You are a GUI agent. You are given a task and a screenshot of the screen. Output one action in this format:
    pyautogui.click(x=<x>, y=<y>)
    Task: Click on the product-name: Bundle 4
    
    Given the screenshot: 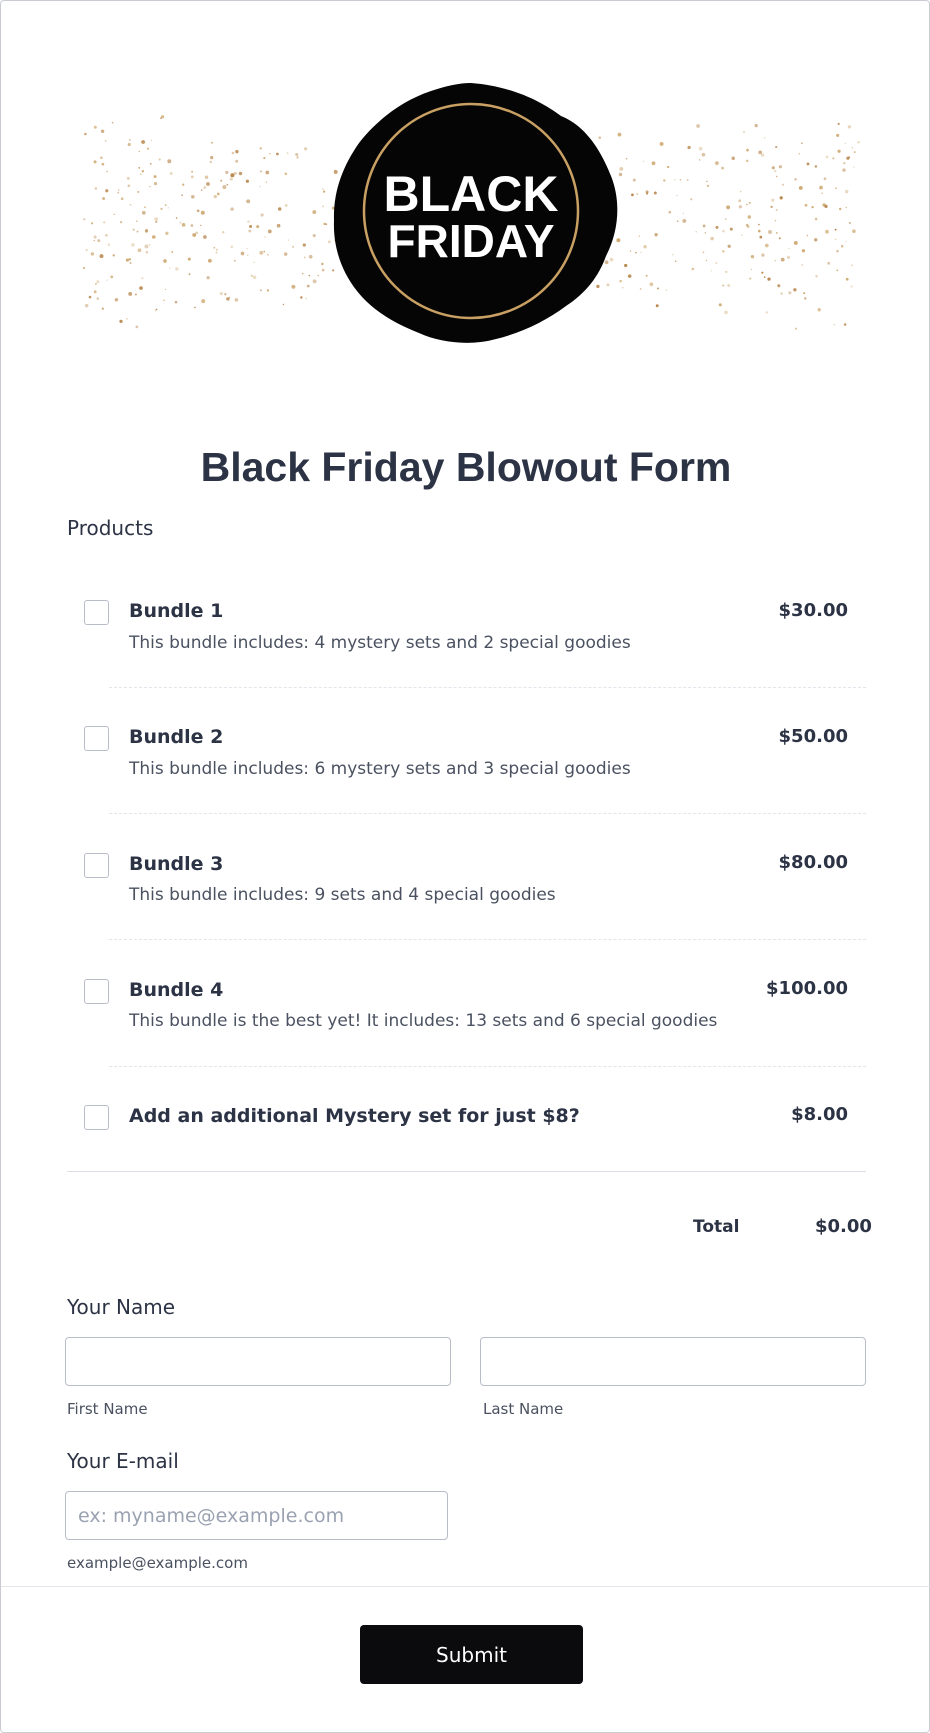 What is the action you would take?
    pyautogui.click(x=176, y=990)
    